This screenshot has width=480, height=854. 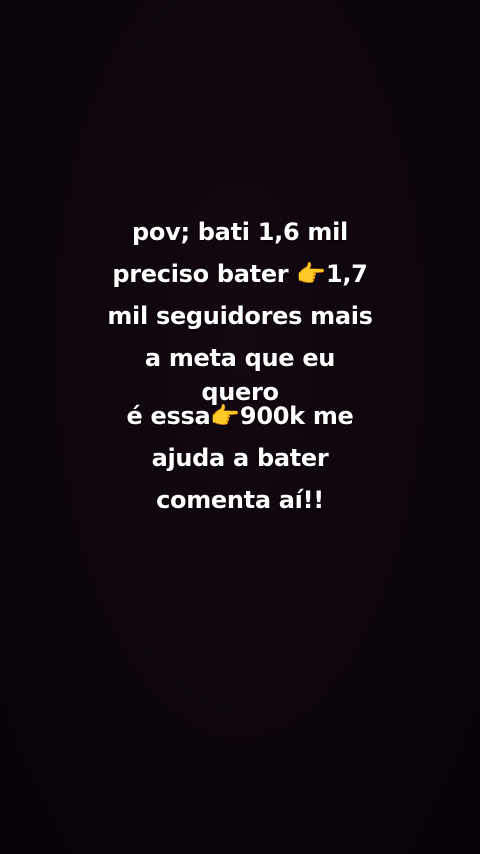 What do you see at coordinates (240, 274) in the screenshot?
I see `caption-line: preciso bater 👉1,7` at bounding box center [240, 274].